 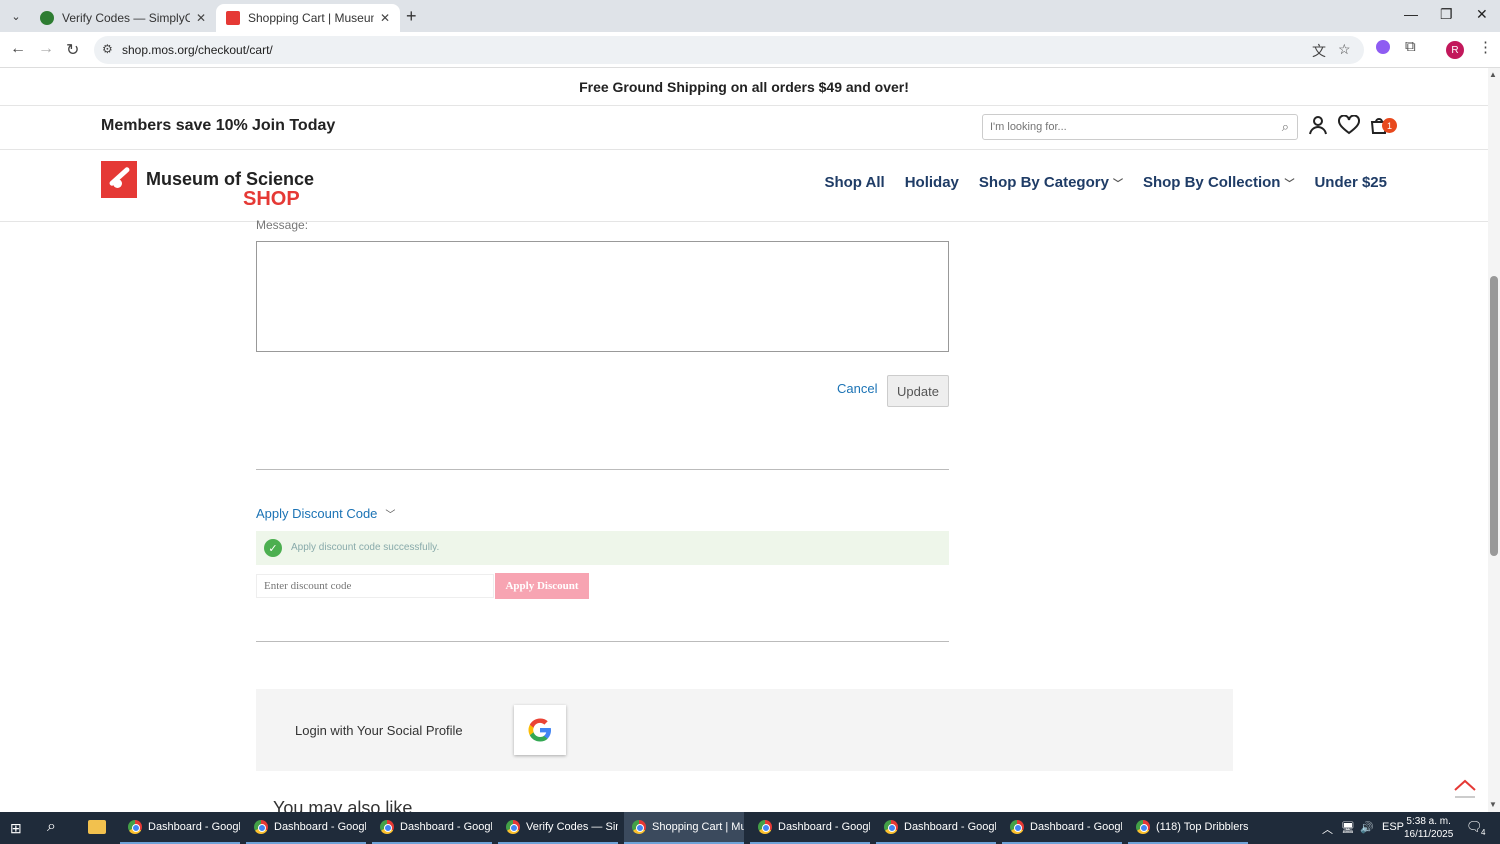 I want to click on nav-shop-all: Shop All, so click(x=854, y=182).